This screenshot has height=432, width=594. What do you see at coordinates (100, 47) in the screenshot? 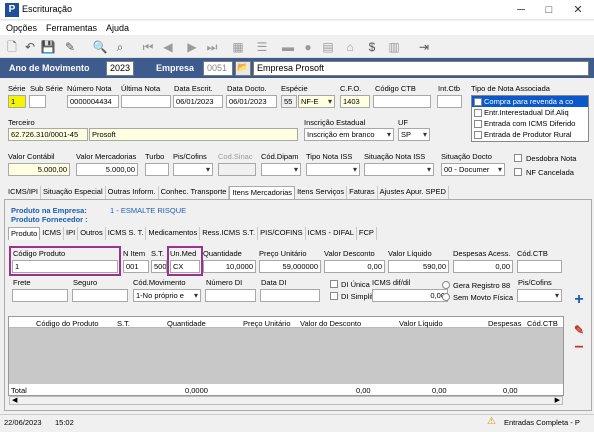
I see `preview-icon: 🔍` at bounding box center [100, 47].